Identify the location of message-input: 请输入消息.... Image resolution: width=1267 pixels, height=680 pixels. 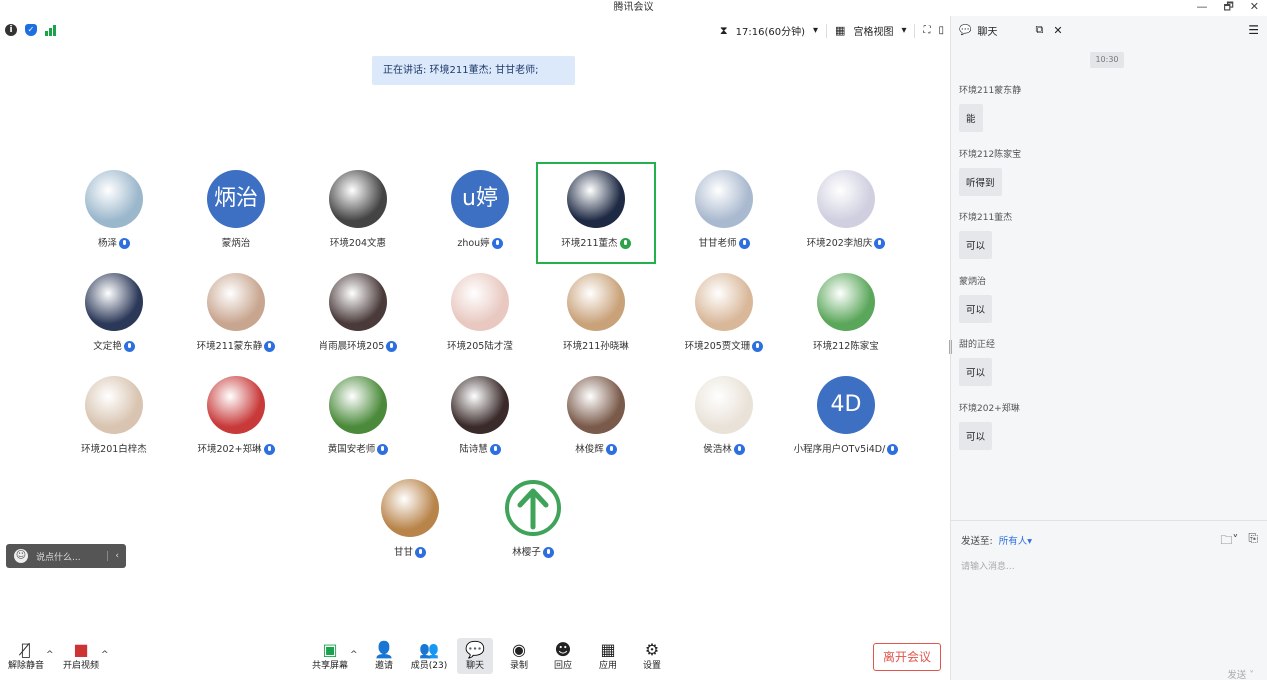
(988, 565).